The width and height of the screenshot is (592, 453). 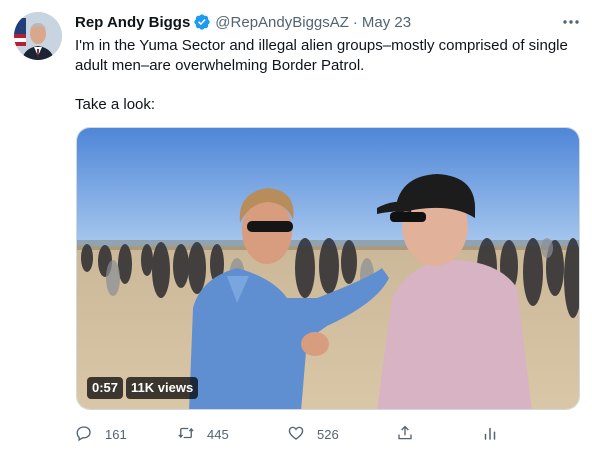 I want to click on analytics-icon, so click(x=490, y=434).